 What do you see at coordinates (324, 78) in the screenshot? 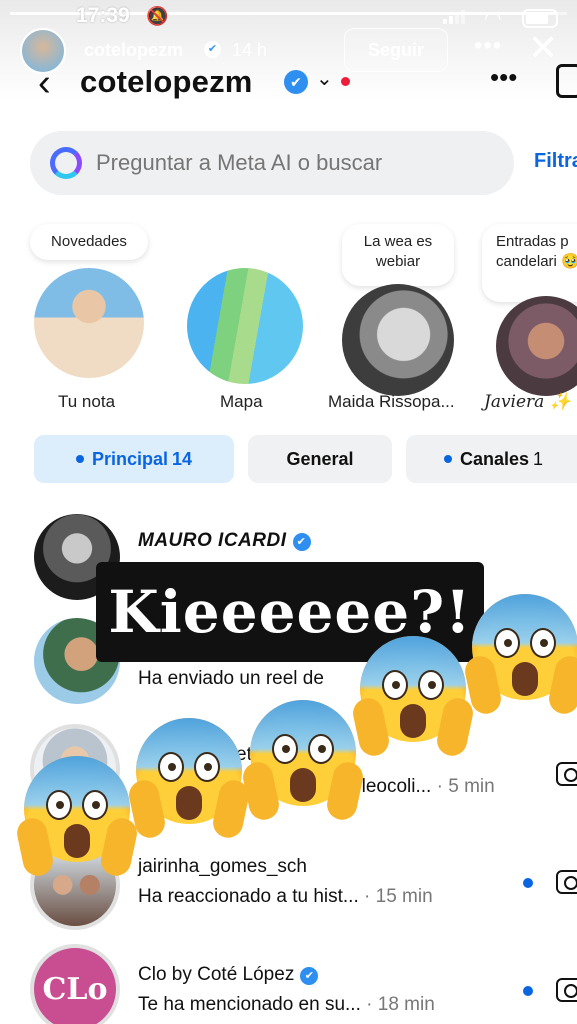
I see `chevron-down-icon: ⌄` at bounding box center [324, 78].